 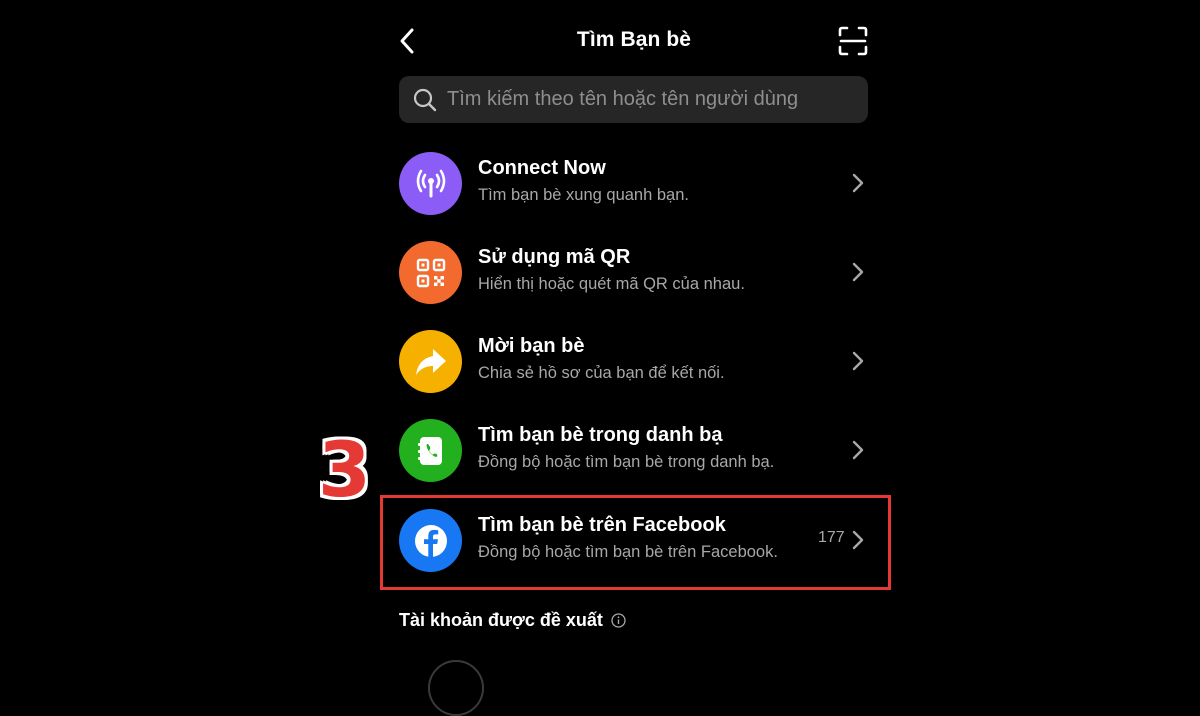 What do you see at coordinates (628, 552) in the screenshot?
I see `option-subtitle: Đồng bộ hoặc tìm bạn bè trên Facebook.` at bounding box center [628, 552].